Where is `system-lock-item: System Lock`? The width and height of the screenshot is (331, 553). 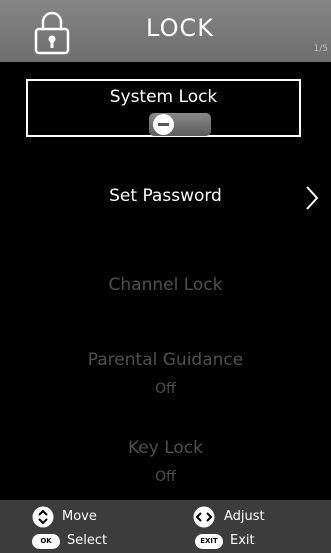
system-lock-item: System Lock is located at coordinates (163, 108).